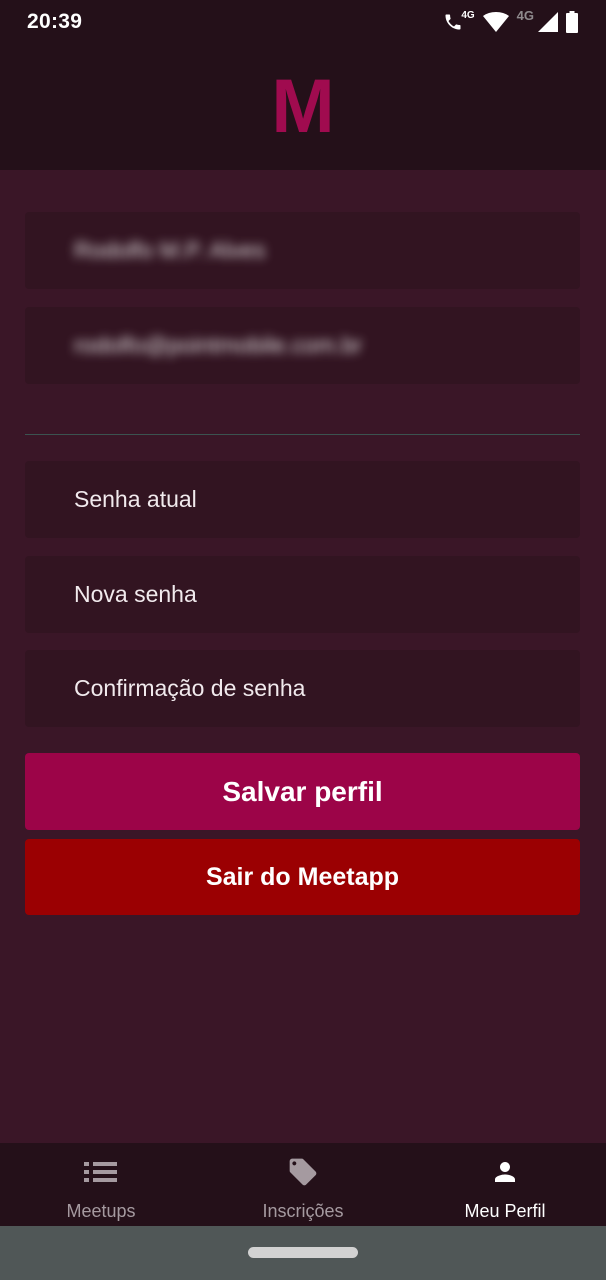 This screenshot has width=606, height=1280. What do you see at coordinates (190, 688) in the screenshot?
I see `confirm-password-placeholder: Confirmação de senha` at bounding box center [190, 688].